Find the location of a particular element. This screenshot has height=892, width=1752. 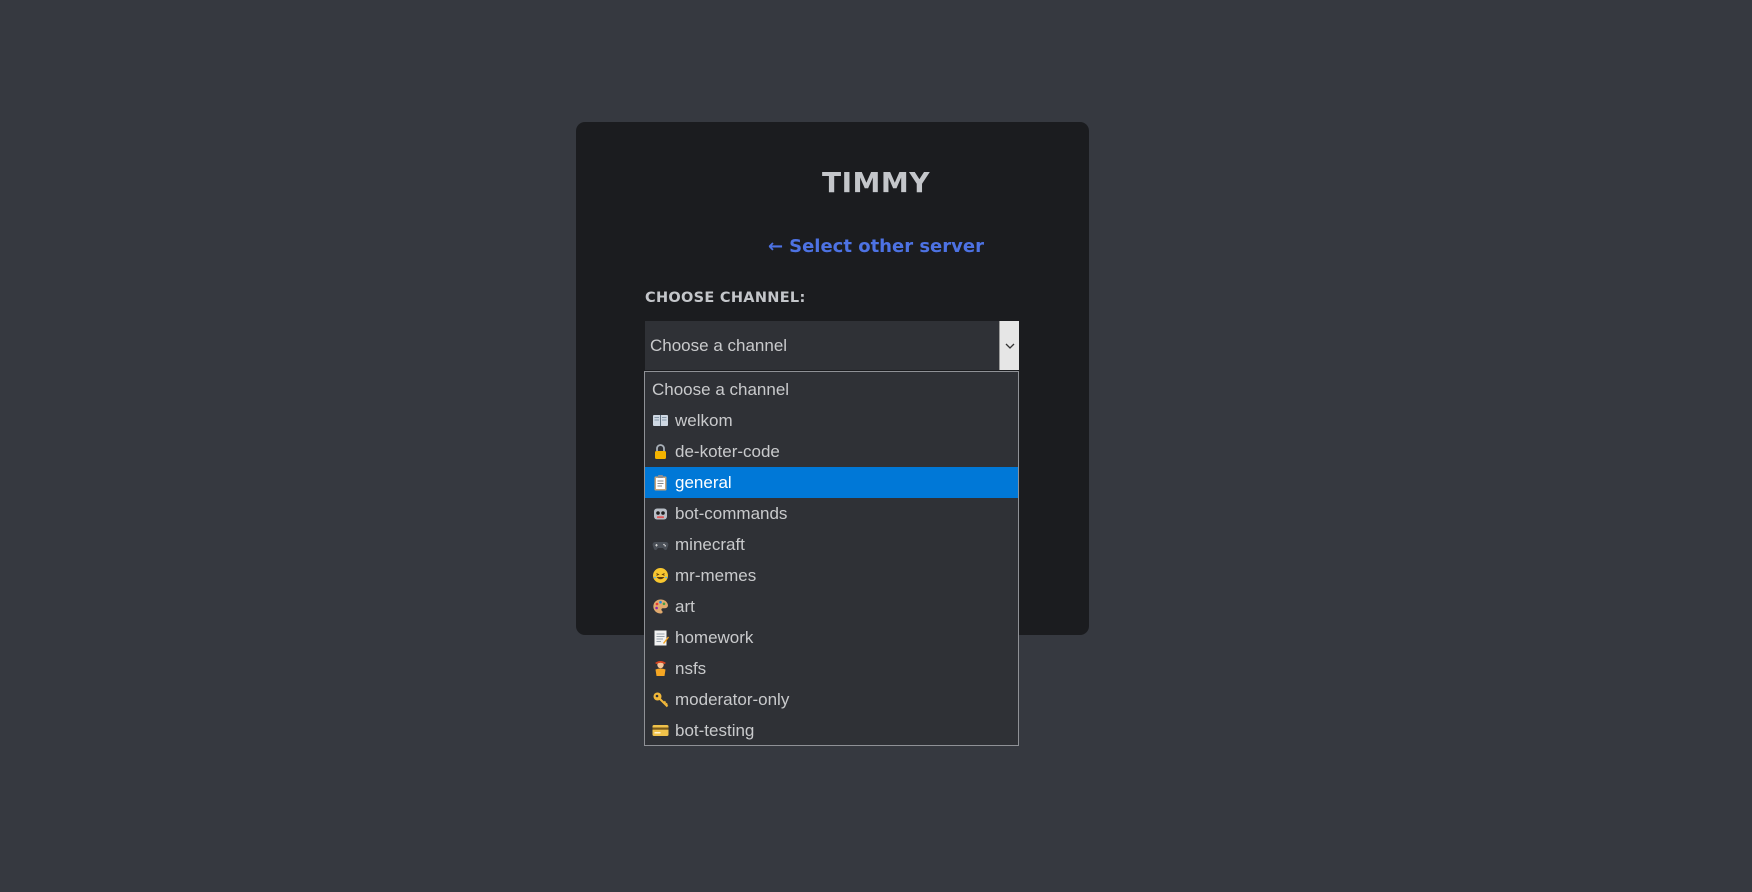

select-other-server-link: ← Select other server is located at coordinates (876, 246).